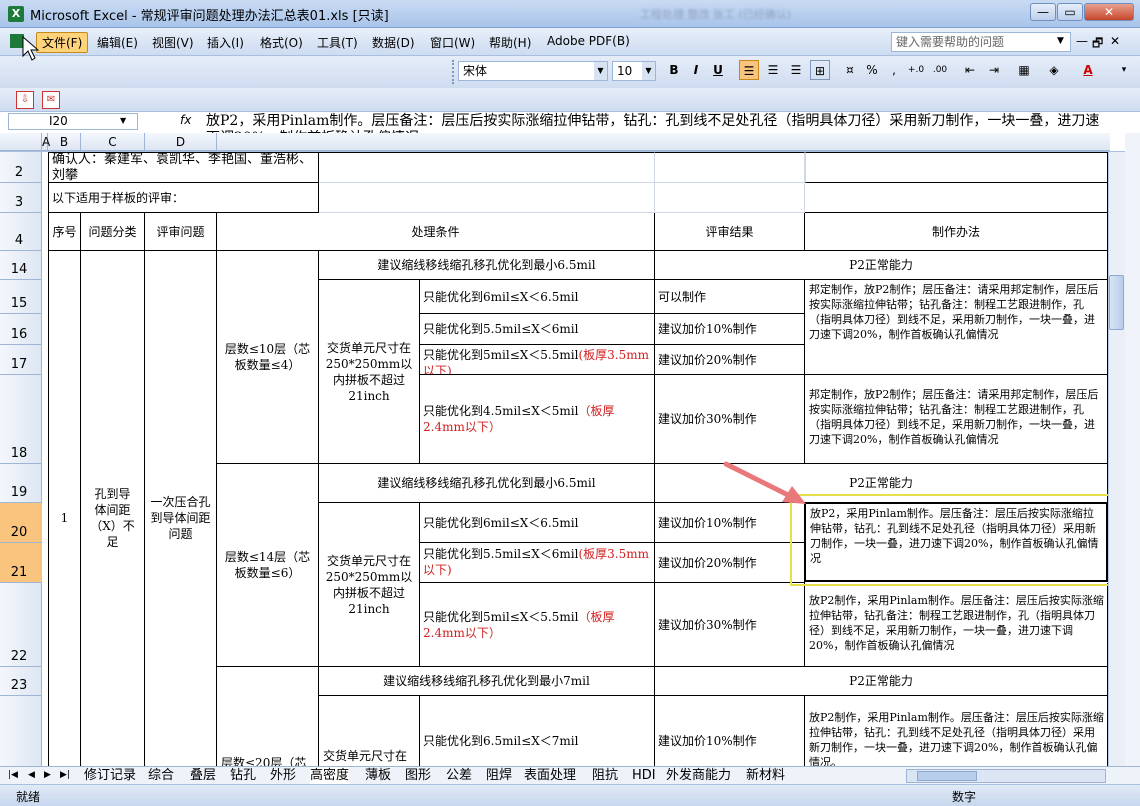 The image size is (1140, 806). I want to click on tab-solder-mask: 阻焊, so click(499, 775).